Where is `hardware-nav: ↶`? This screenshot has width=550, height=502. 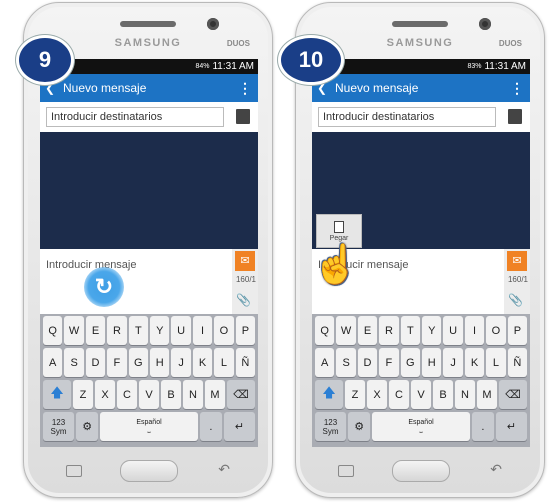 hardware-nav: ↶ is located at coordinates (148, 470).